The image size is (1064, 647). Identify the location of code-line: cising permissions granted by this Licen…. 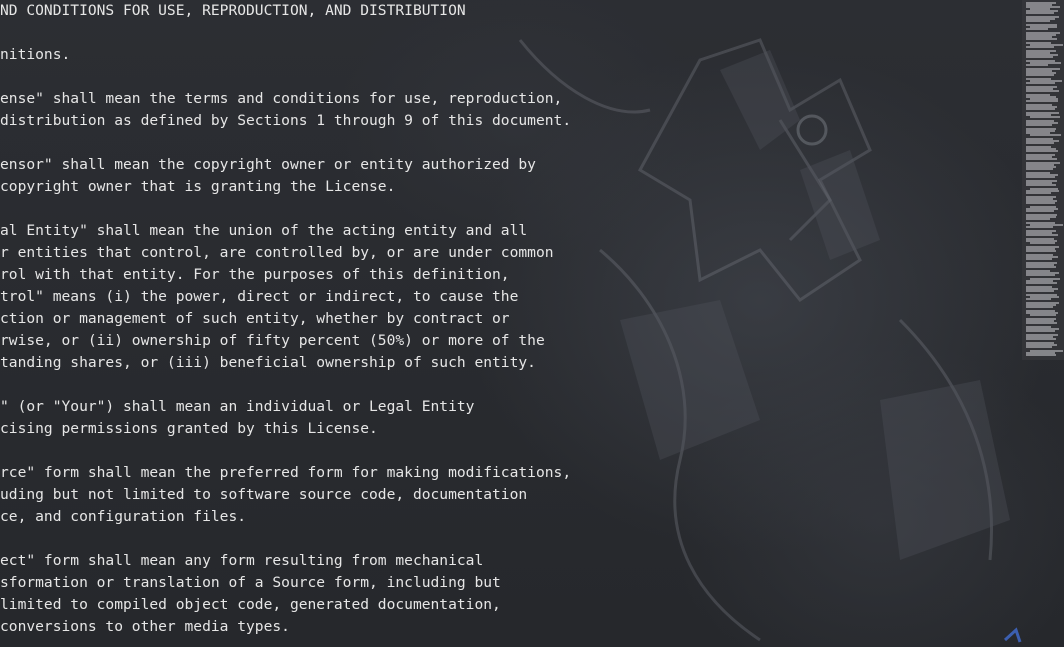
(189, 428).